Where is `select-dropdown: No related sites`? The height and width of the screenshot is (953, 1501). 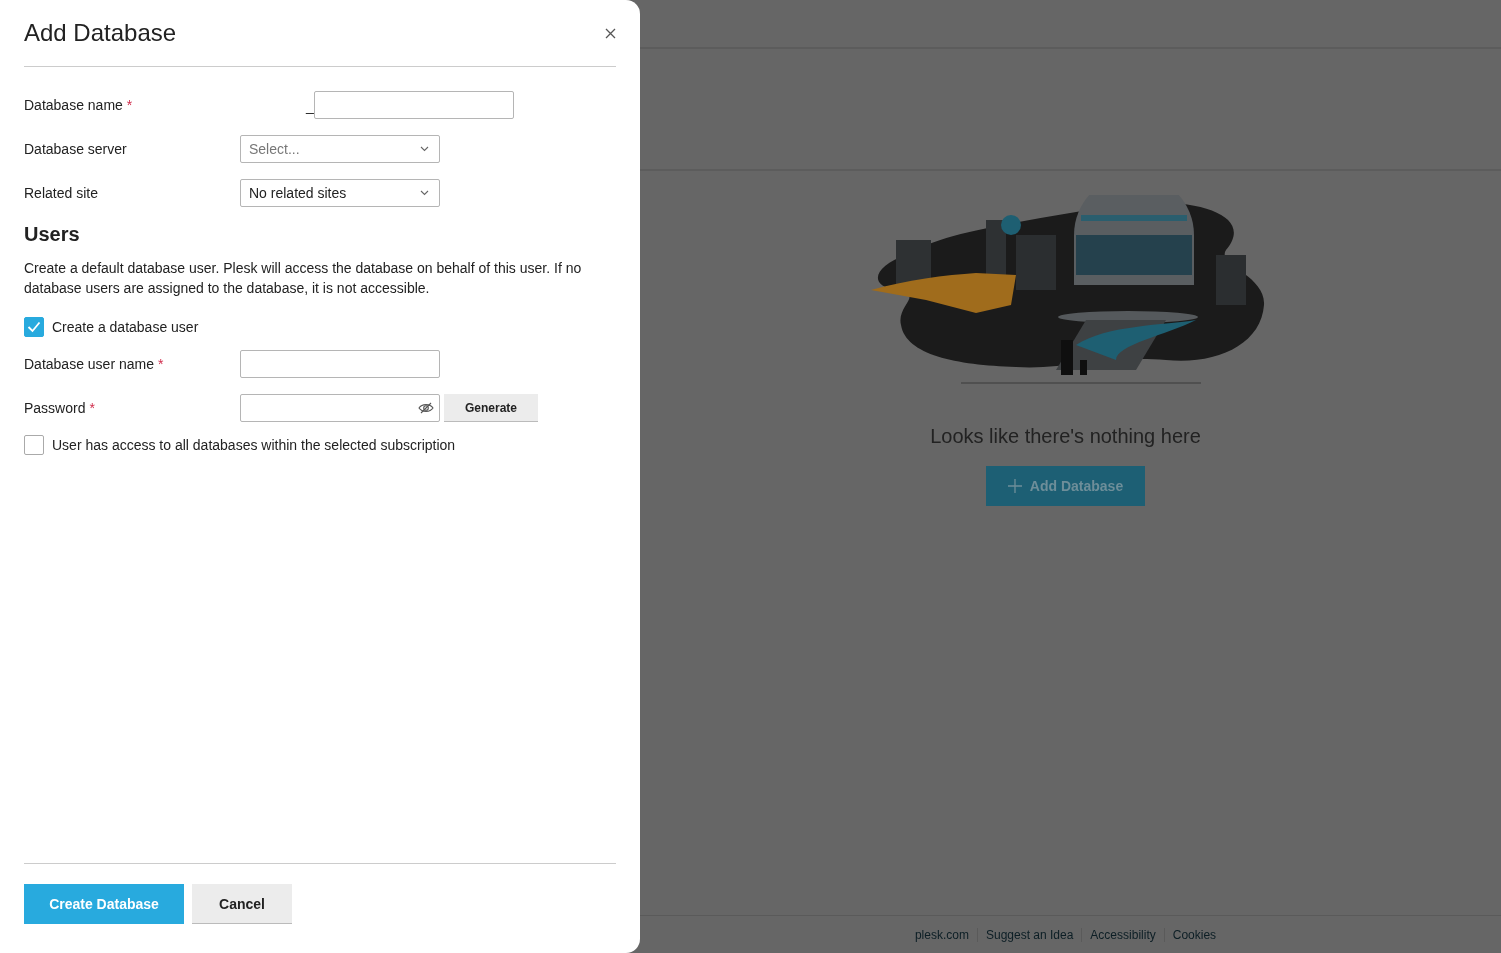 select-dropdown: No related sites is located at coordinates (340, 193).